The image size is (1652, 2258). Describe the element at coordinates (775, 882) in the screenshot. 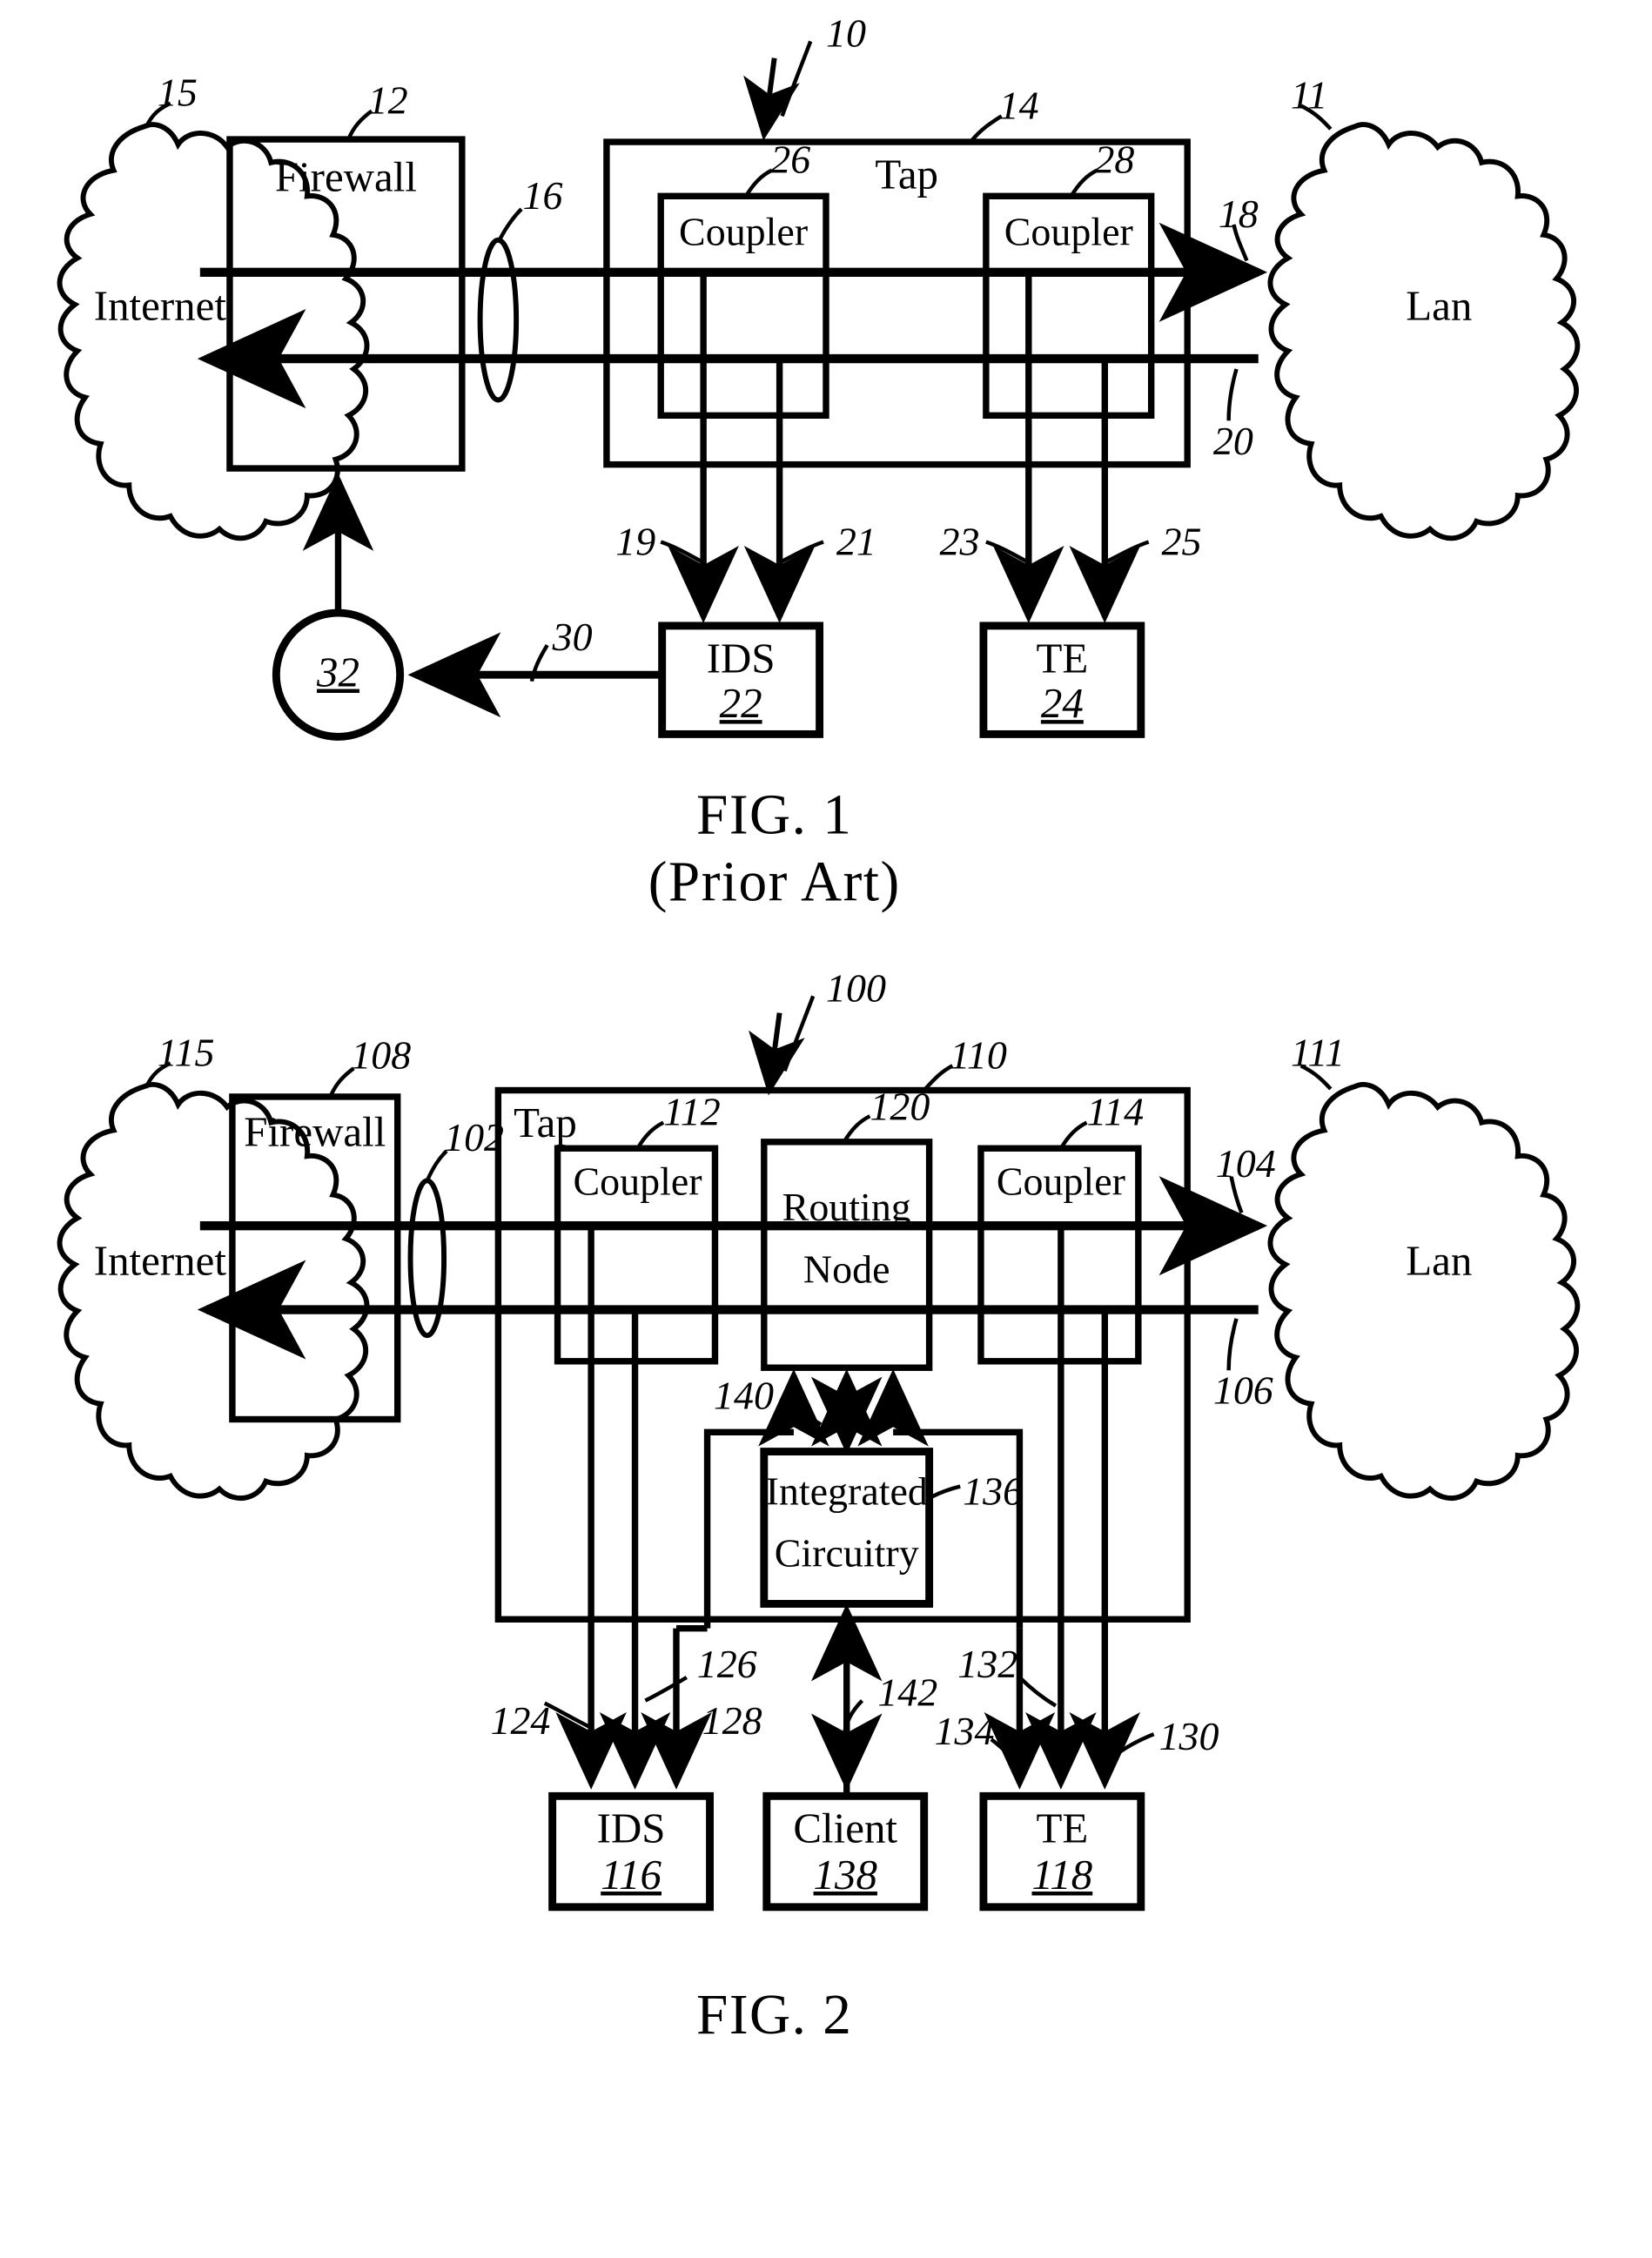

I see `fig1-caption-line2: (Prior Art)` at that location.